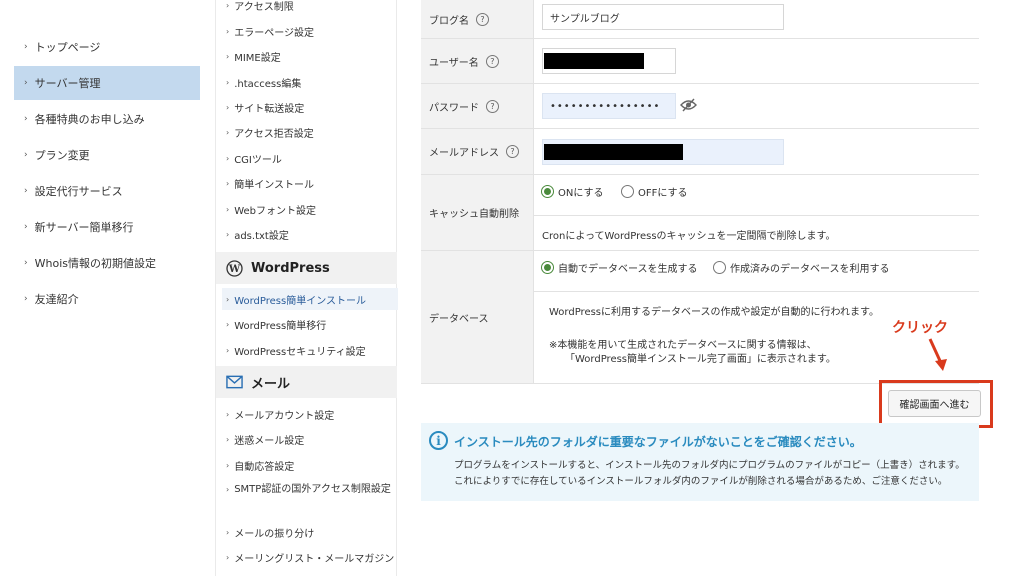 This screenshot has height=576, width=1024. I want to click on confirm-button: 確認画面へ進む, so click(934, 403).